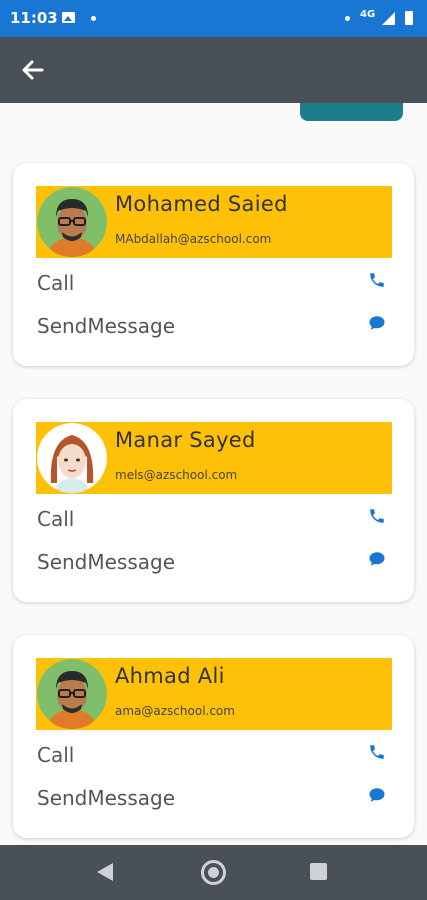 This screenshot has height=900, width=427. Describe the element at coordinates (409, 18) in the screenshot. I see `battery-icon` at that location.